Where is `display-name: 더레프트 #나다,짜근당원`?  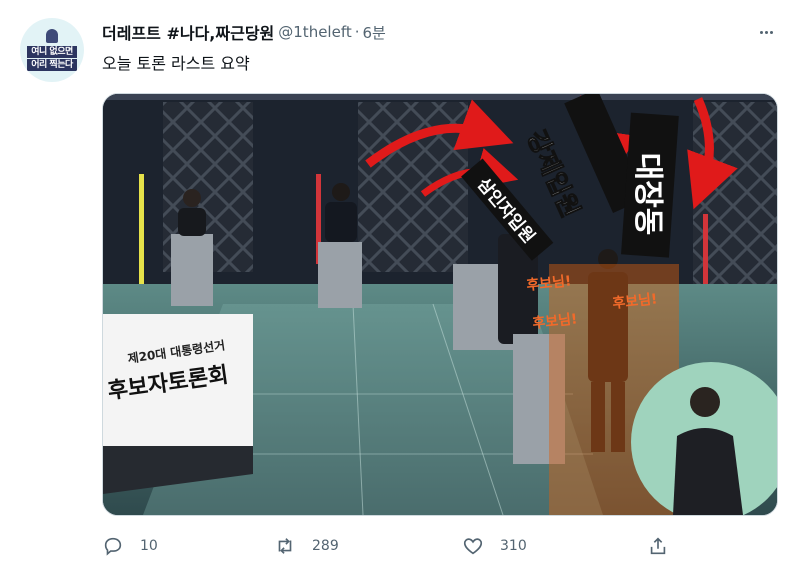
display-name: 더레프트 #나다,짜근당원 is located at coordinates (188, 32).